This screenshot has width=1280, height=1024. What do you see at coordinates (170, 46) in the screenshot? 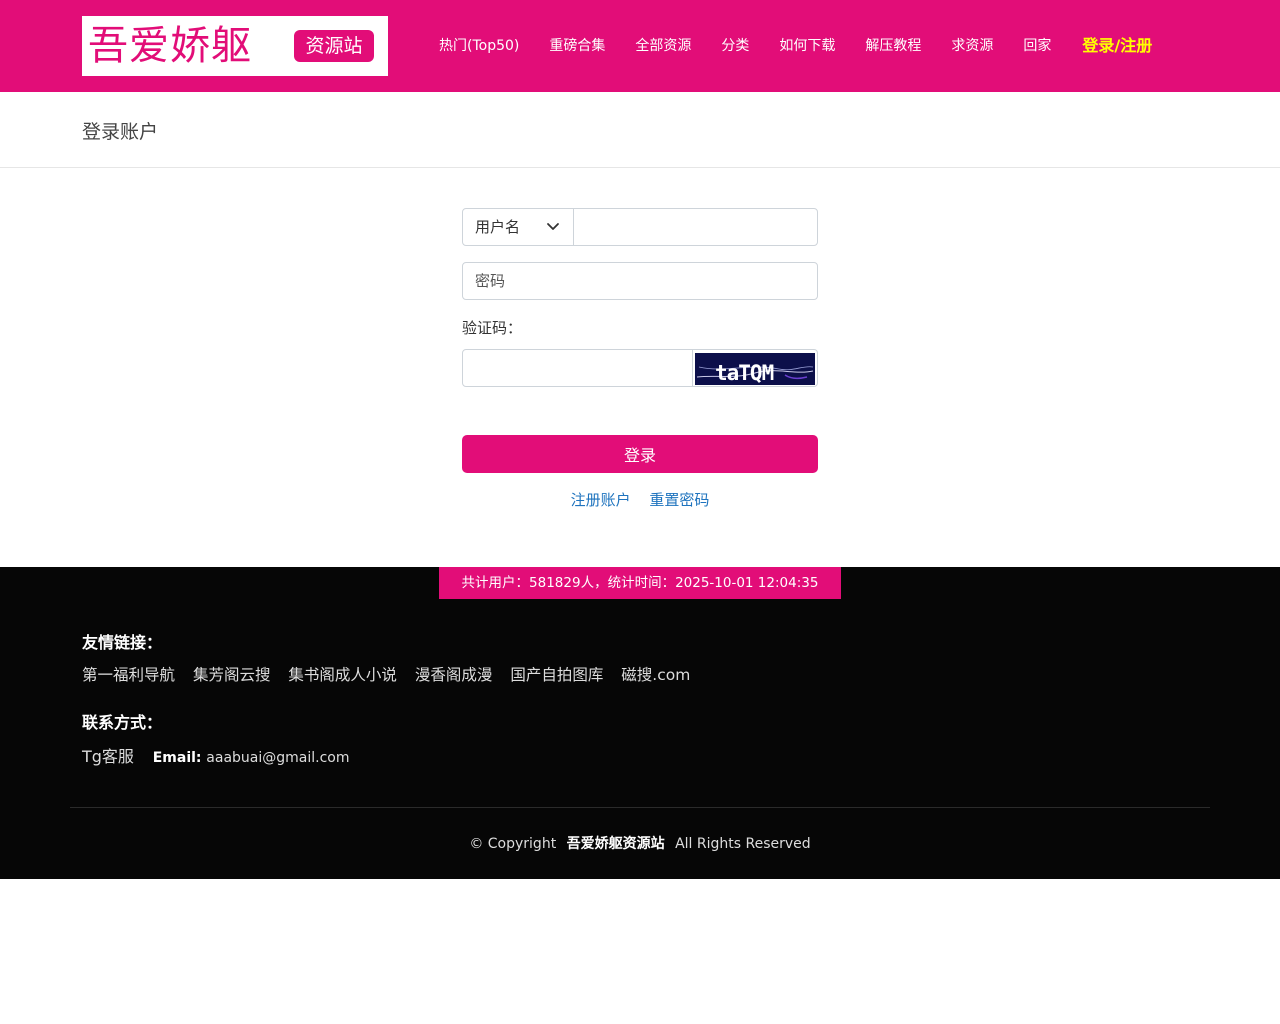
I see `logo-text: 吾爱娇躯` at bounding box center [170, 46].